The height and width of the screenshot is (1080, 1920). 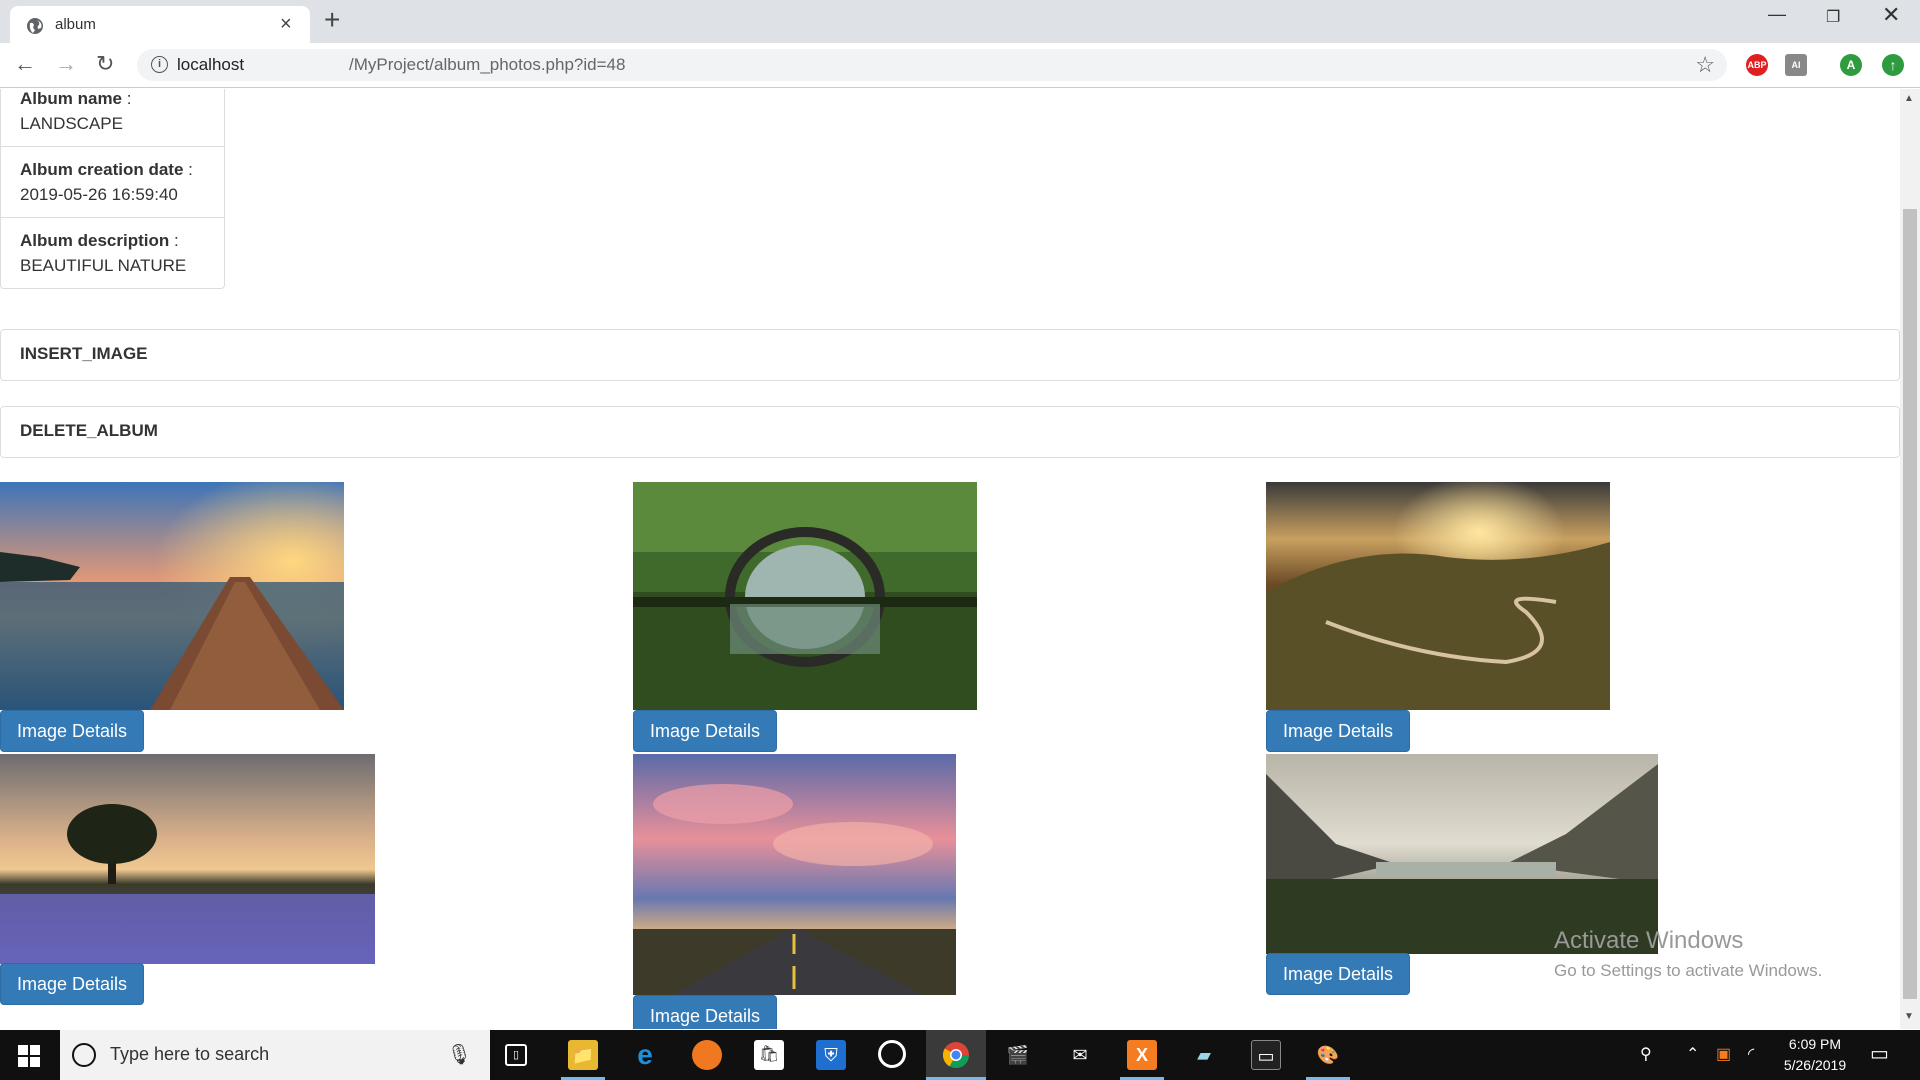 I want to click on image-details-button-5: Image Details, so click(x=705, y=1012).